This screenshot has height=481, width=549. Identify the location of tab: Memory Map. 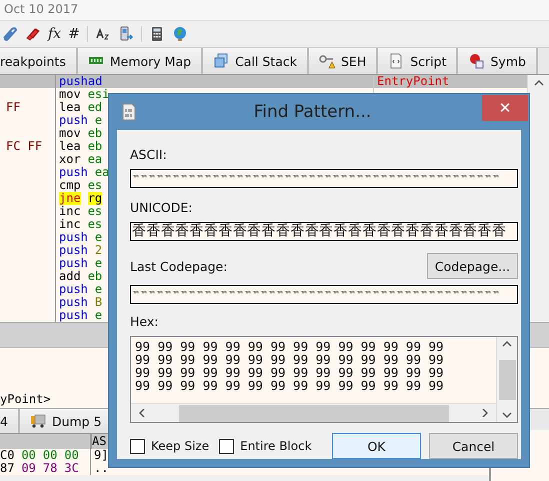
(141, 61).